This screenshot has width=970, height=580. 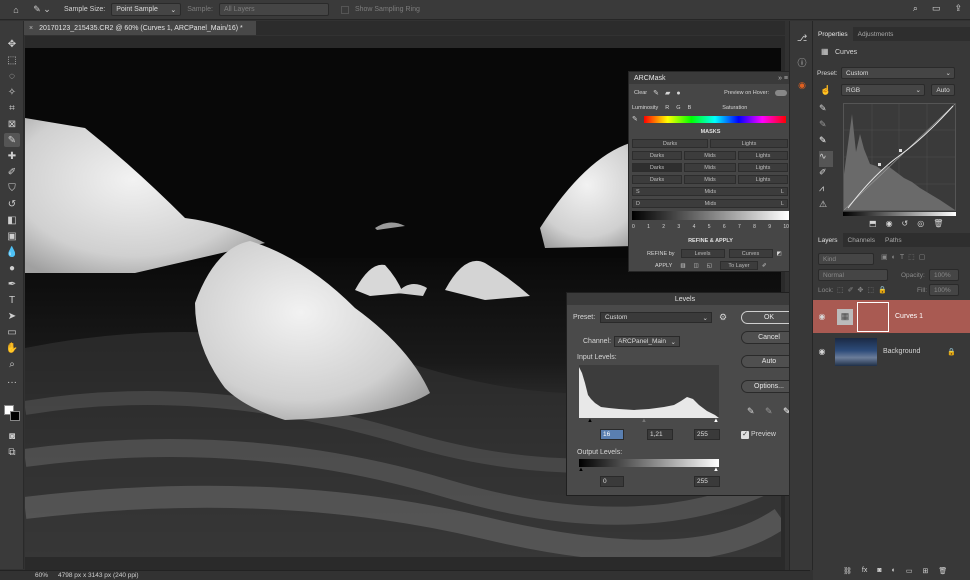 What do you see at coordinates (12, 436) in the screenshot?
I see `quick-mask-icon: ◙` at bounding box center [12, 436].